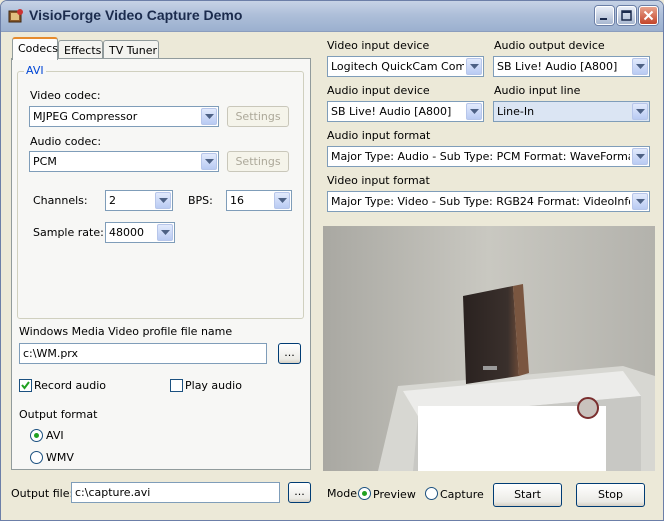  I want to click on audio-codec-value: PCM, so click(45, 161).